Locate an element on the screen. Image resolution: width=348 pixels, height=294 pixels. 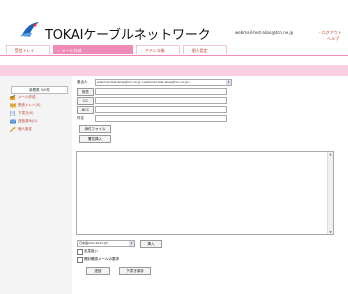
sidebar-item-settings: 個人設定 is located at coordinates (21, 129).